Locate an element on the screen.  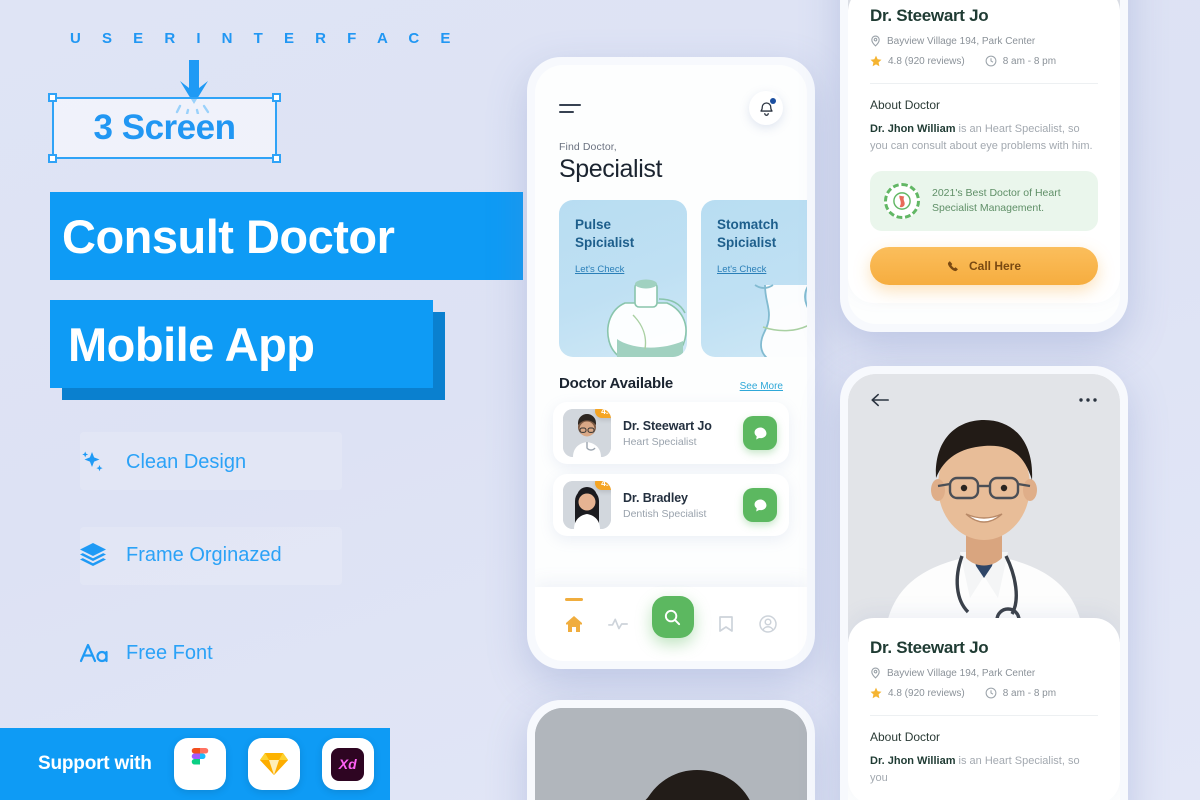
screen-count-label: 3 Screen is located at coordinates (164, 127).